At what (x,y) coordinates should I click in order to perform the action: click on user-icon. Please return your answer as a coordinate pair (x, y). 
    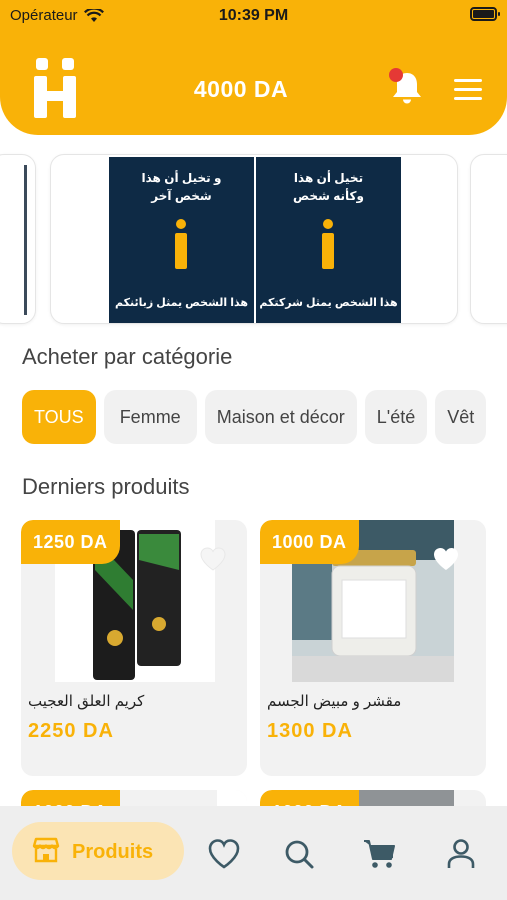
    Looking at the image, I should click on (461, 854).